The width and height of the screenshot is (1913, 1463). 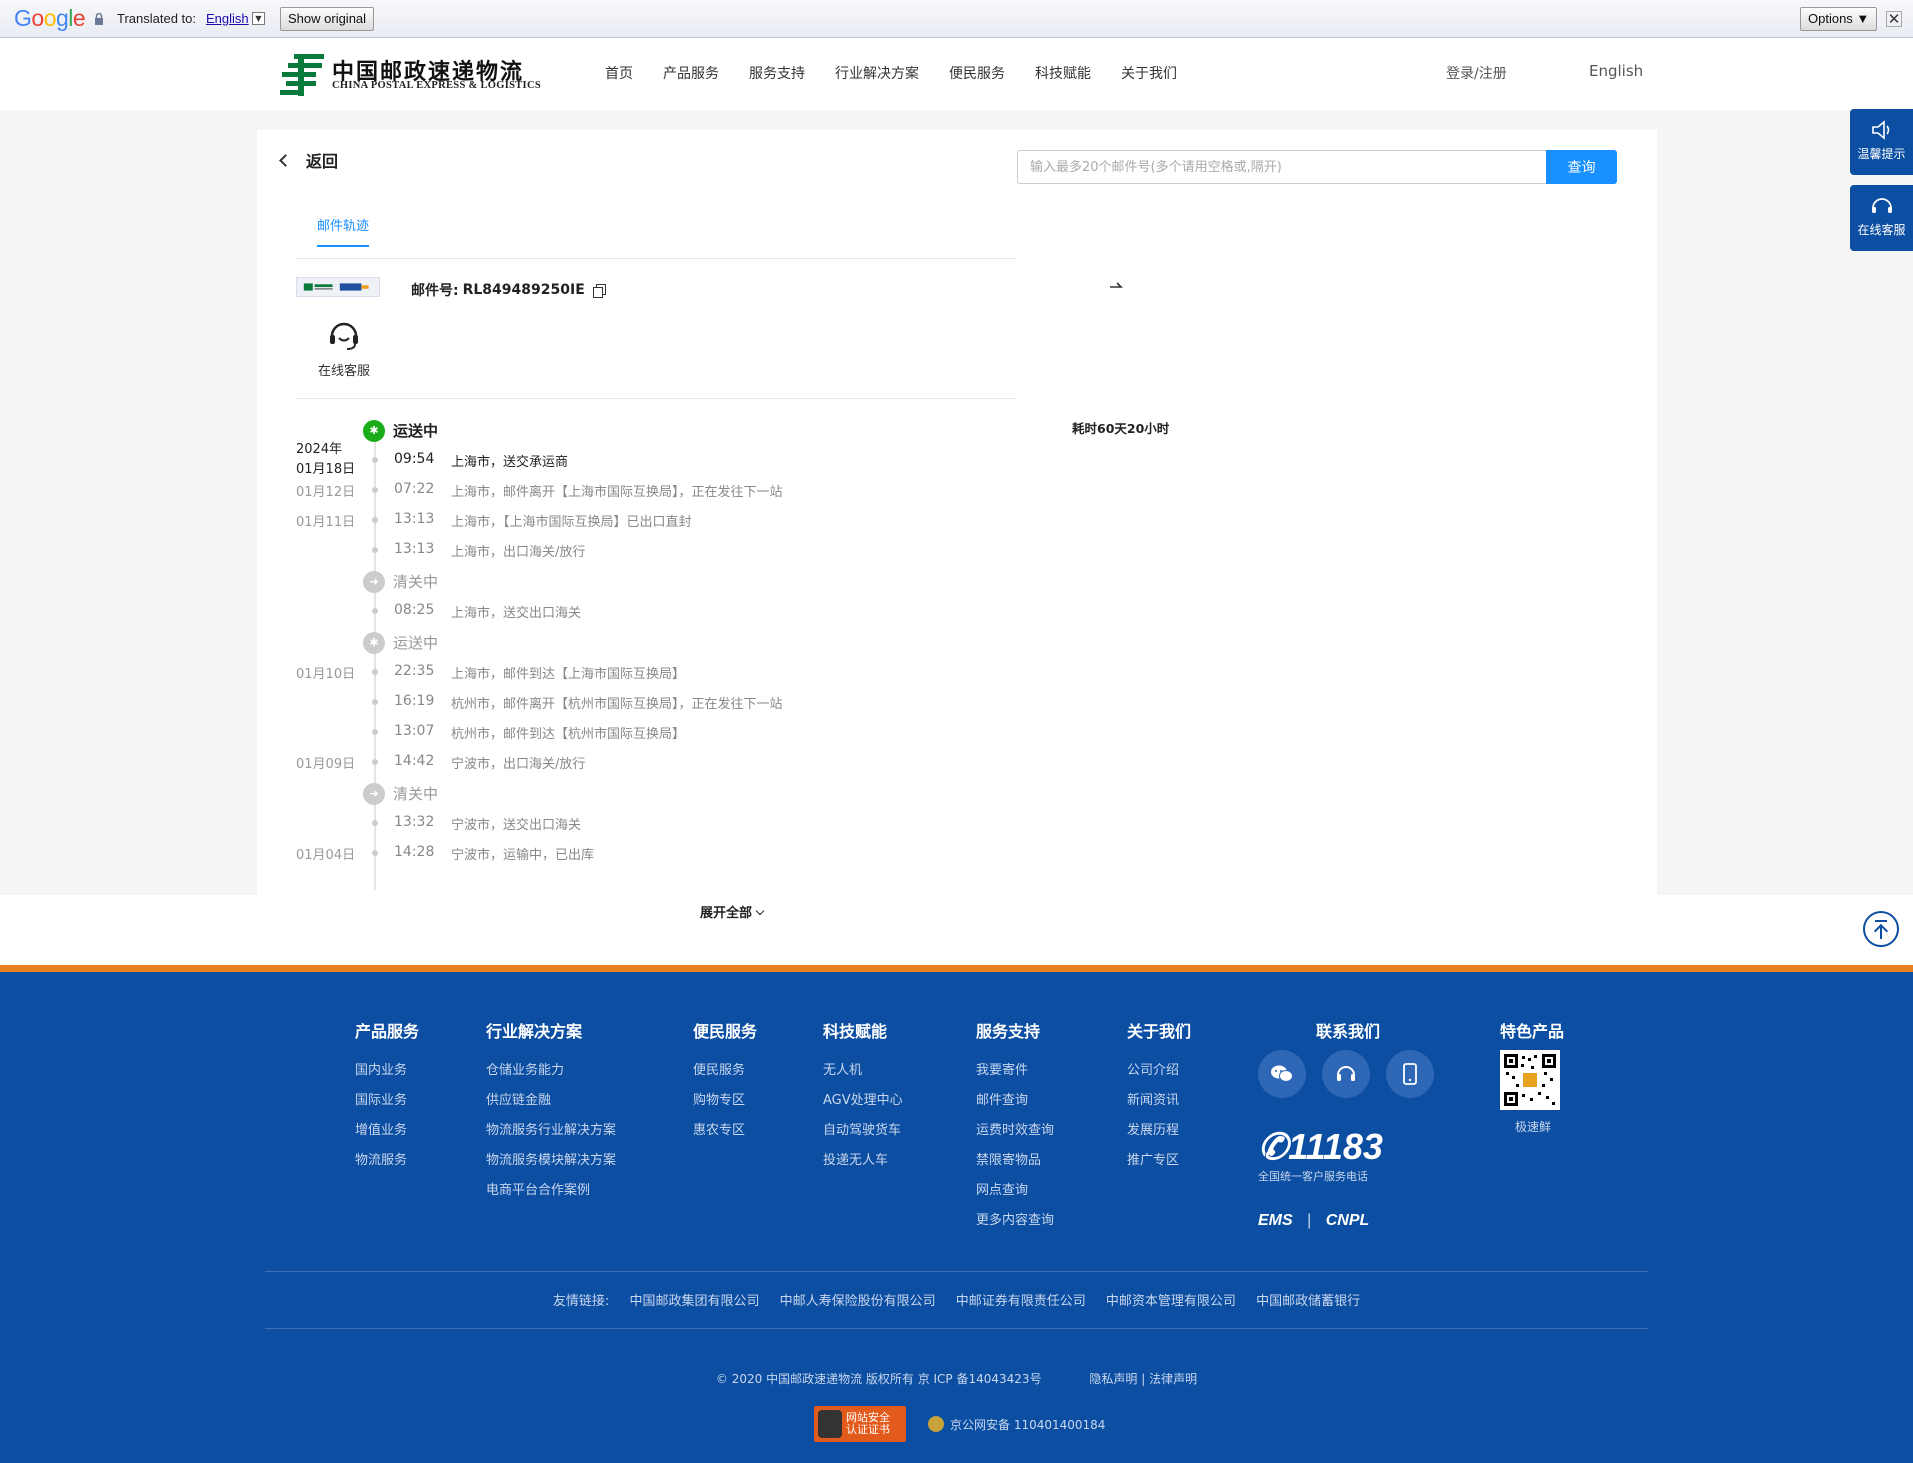 What do you see at coordinates (760, 911) in the screenshot?
I see `chevron-down-icon` at bounding box center [760, 911].